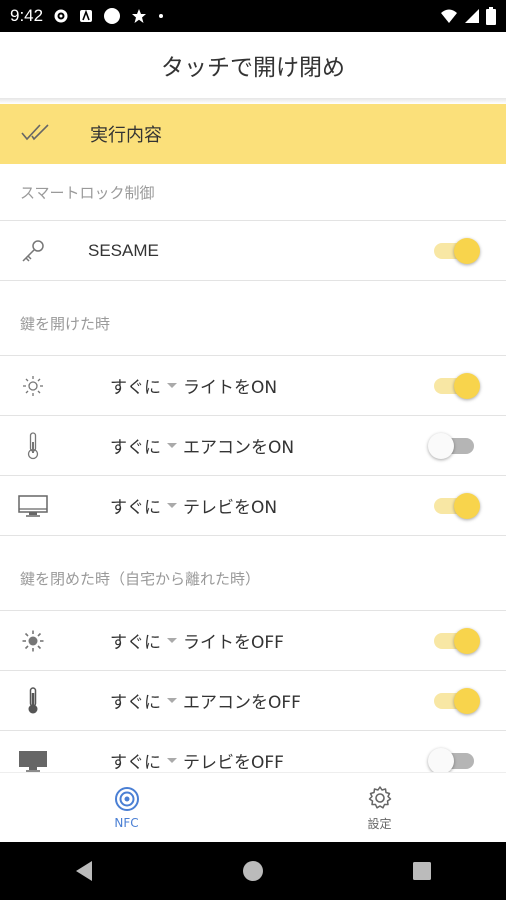  What do you see at coordinates (239, 448) in the screenshot?
I see `device-action-label: エアコンをON` at bounding box center [239, 448].